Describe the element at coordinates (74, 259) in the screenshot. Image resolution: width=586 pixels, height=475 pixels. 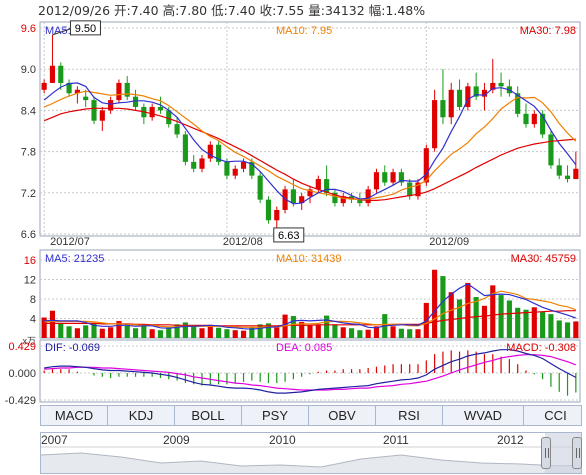
I see `volume-ma5-label: MA5: 21235` at that location.